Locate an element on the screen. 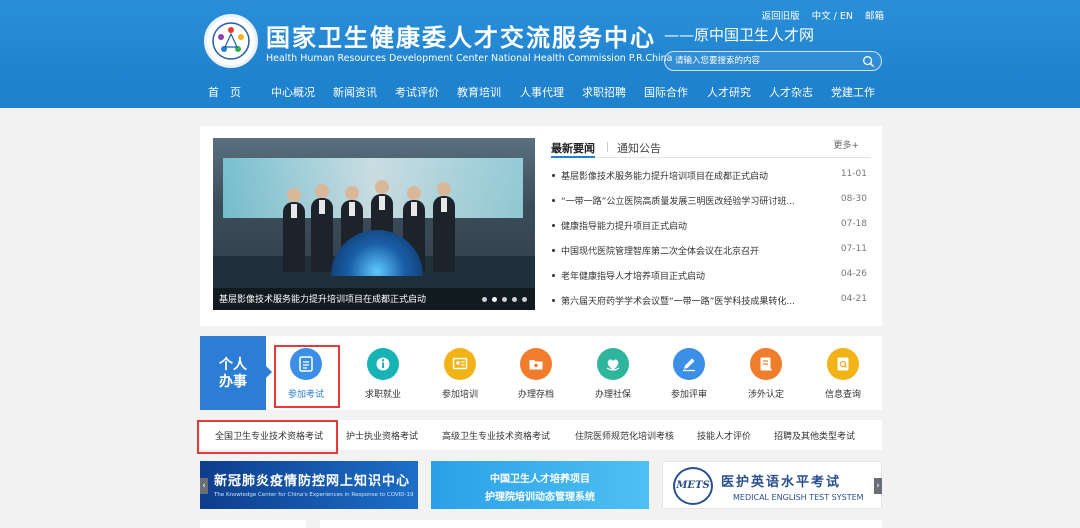 This screenshot has width=1080, height=528. nursing-training-banner: 中国卫生人才培养项目 护理院培训动态管理系统 is located at coordinates (540, 485).